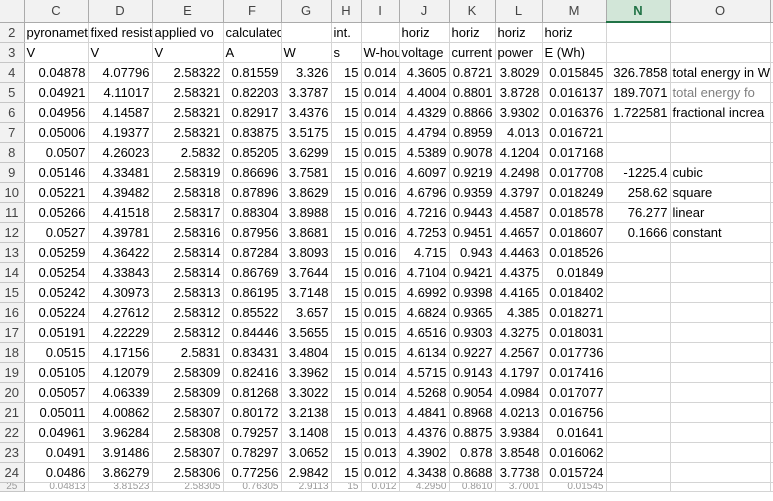 The height and width of the screenshot is (501, 773). Describe the element at coordinates (252, 11) in the screenshot. I see `column-header-f: F` at that location.